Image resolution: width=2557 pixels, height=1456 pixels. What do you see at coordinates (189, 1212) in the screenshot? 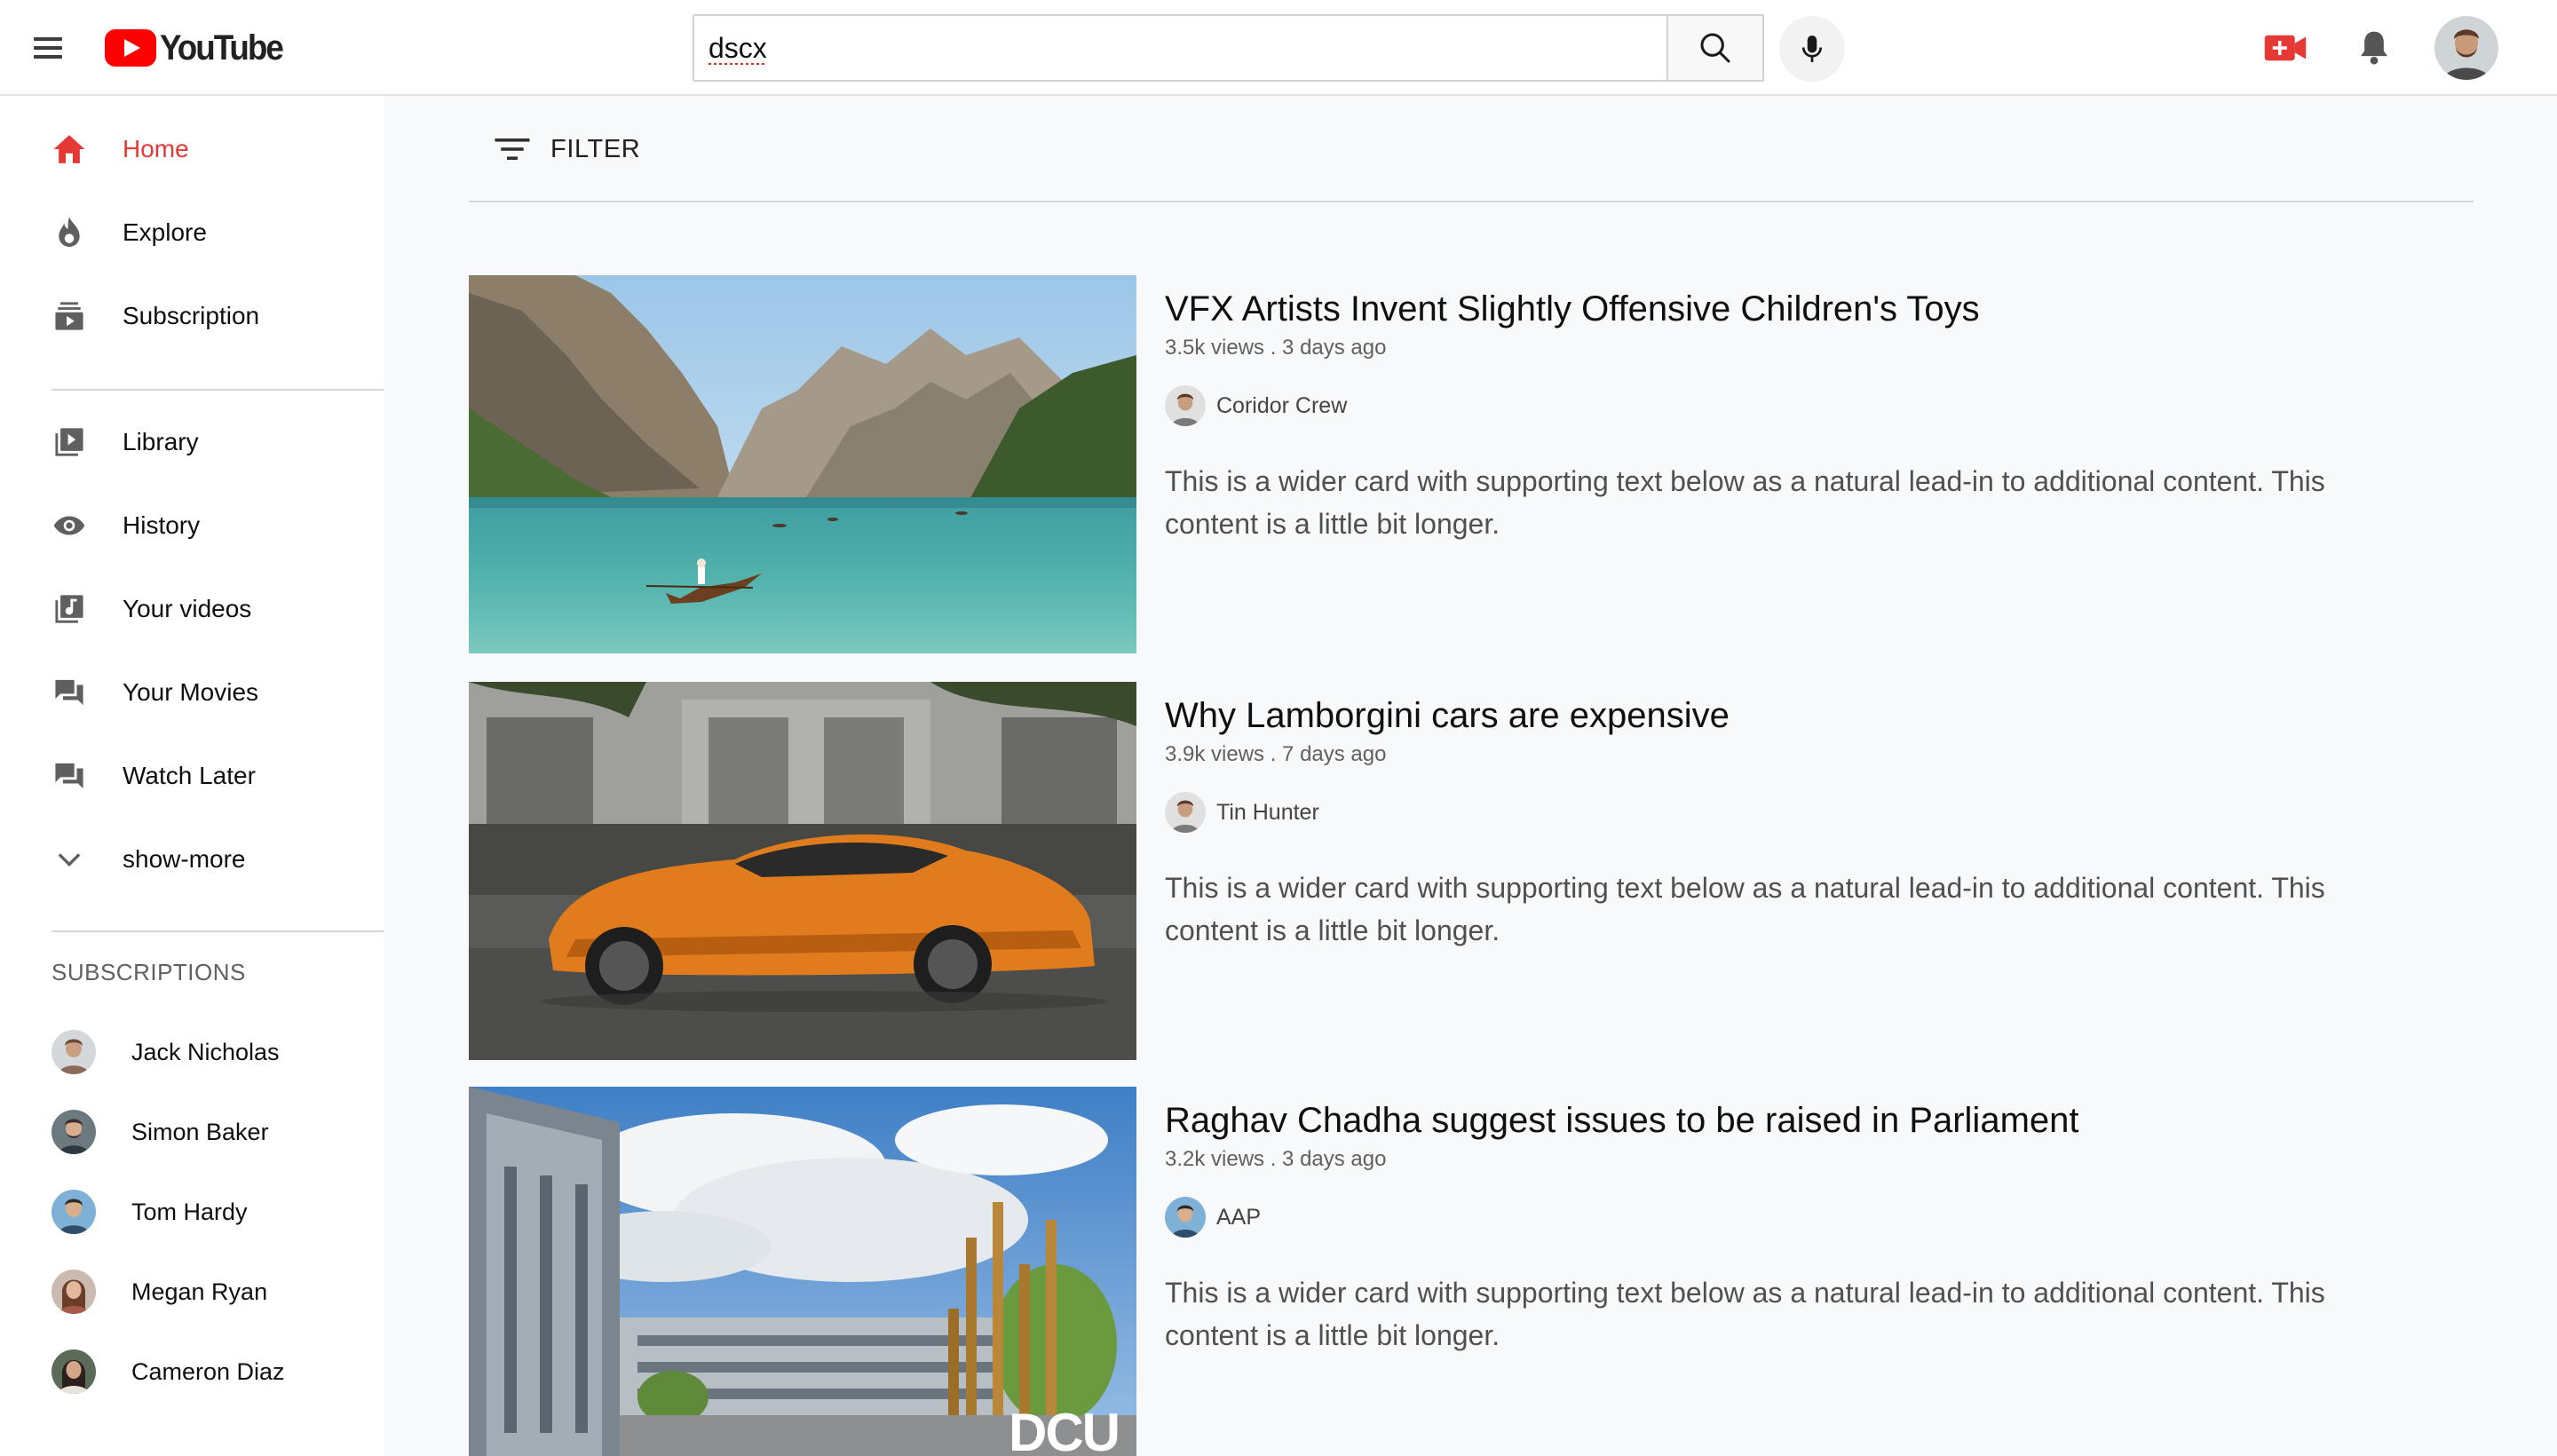
I see `subscription-name: Tom Hardy` at bounding box center [189, 1212].